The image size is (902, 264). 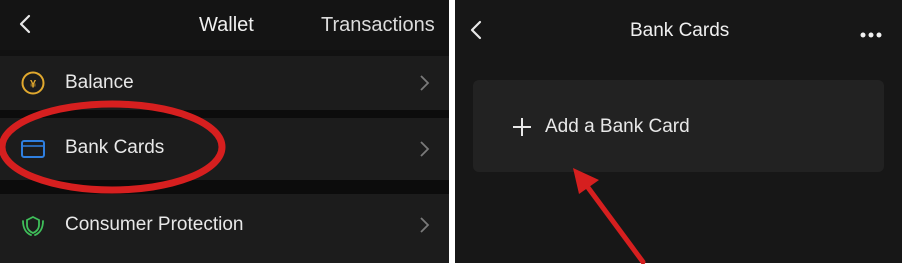 What do you see at coordinates (378, 25) in the screenshot?
I see `transactions-link: Transactions` at bounding box center [378, 25].